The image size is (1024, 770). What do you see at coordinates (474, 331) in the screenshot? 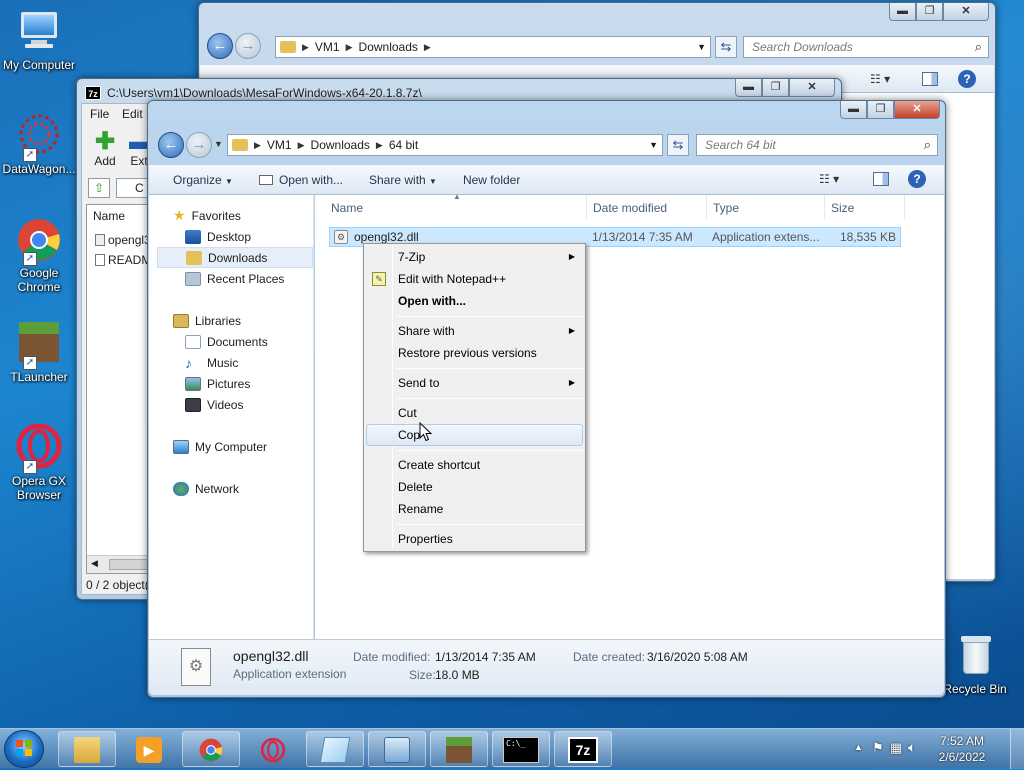
I see `menu-item-share-with: Share with ▶` at bounding box center [474, 331].